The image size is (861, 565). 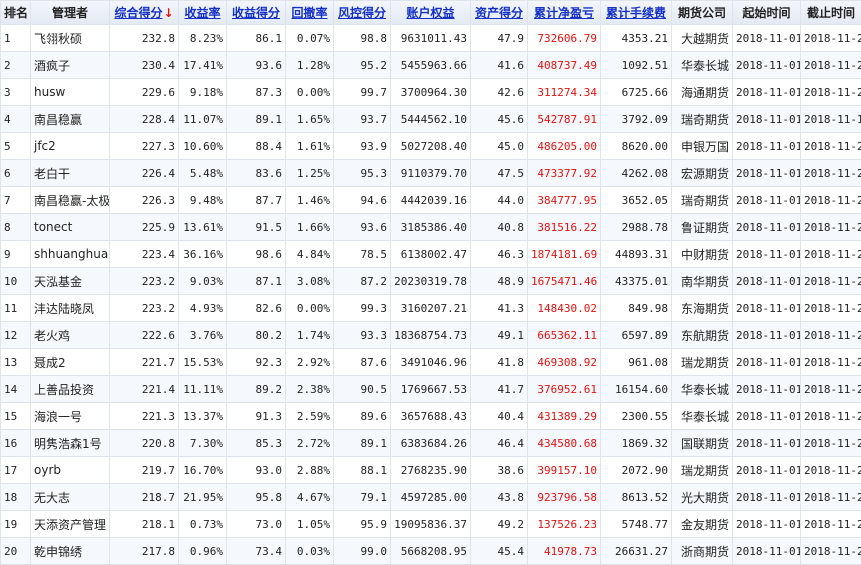 What do you see at coordinates (256, 13) in the screenshot?
I see `header-return-score-sort: 收益得分` at bounding box center [256, 13].